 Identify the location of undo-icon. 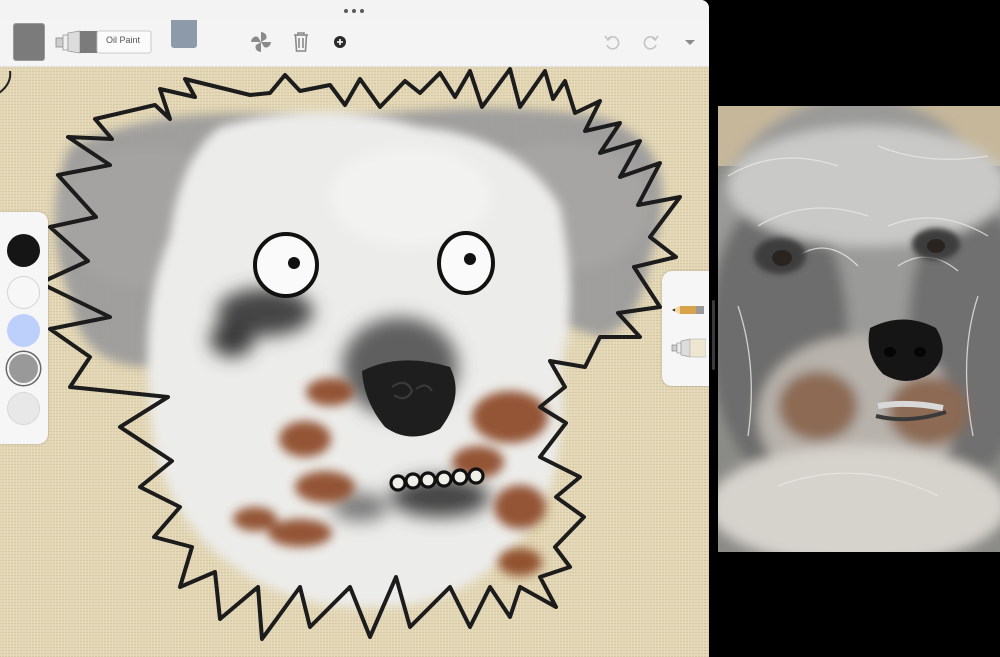
(612, 42).